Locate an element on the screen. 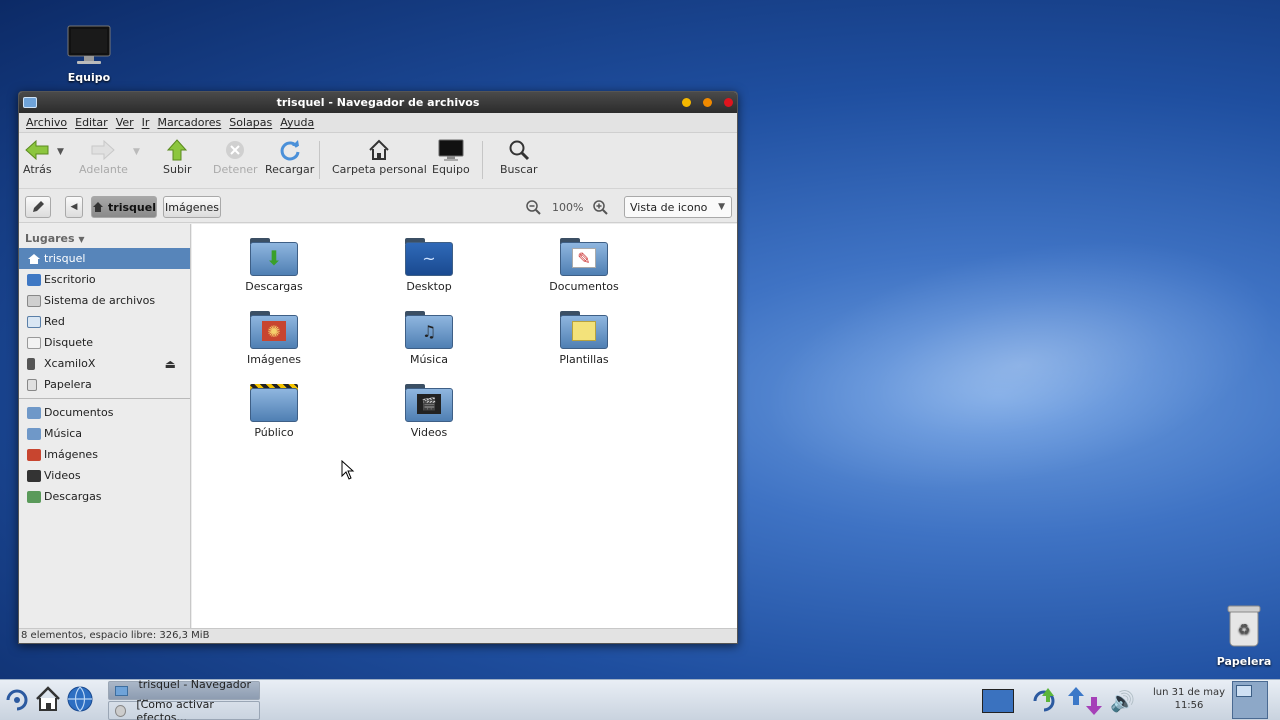  folder-videos-icon: 🎬 is located at coordinates (429, 403).